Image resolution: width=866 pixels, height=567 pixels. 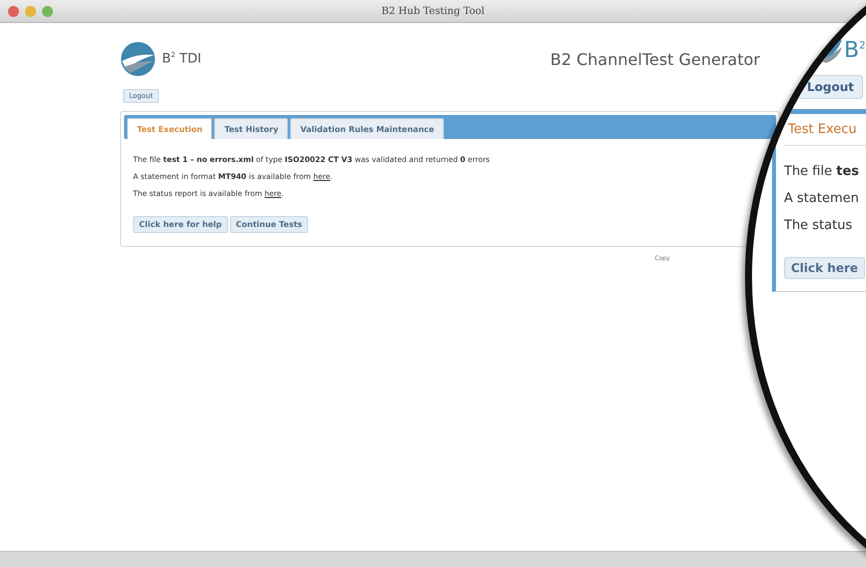 What do you see at coordinates (138, 59) in the screenshot?
I see `logo-icon` at bounding box center [138, 59].